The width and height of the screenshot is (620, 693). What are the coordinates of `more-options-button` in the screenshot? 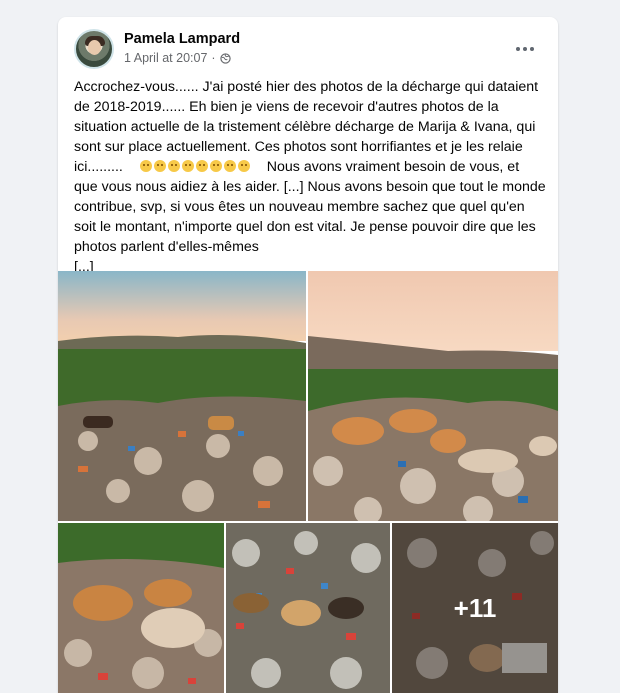 It's located at (525, 49).